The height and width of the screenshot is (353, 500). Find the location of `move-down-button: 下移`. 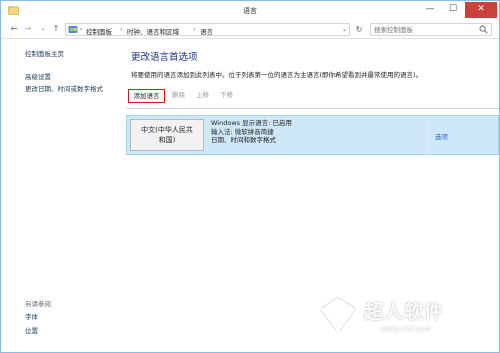

move-down-button: 下移 is located at coordinates (226, 96).